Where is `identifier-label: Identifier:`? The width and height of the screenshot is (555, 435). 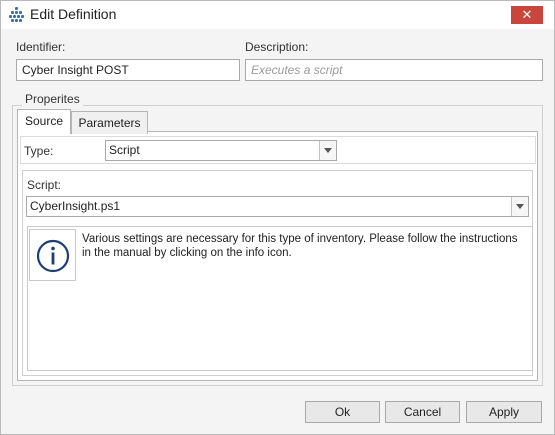 identifier-label: Identifier: is located at coordinates (41, 47).